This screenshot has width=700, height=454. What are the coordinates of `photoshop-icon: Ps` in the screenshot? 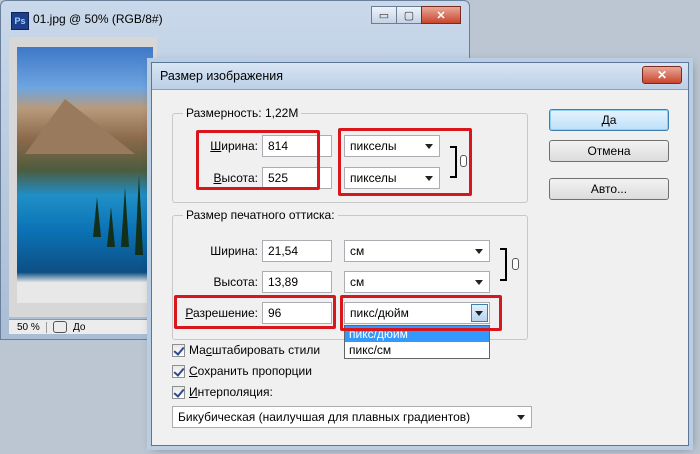 It's located at (20, 21).